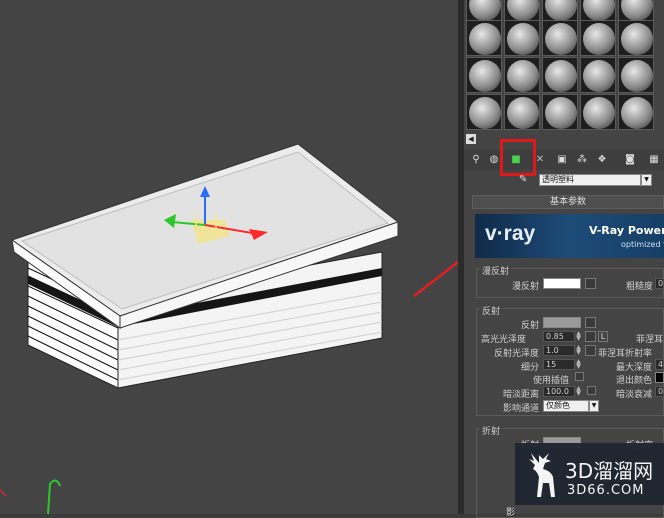 Image resolution: width=664 pixels, height=518 pixels. Describe the element at coordinates (578, 391) in the screenshot. I see `dim-dist-spinner: ▲ ▼` at that location.